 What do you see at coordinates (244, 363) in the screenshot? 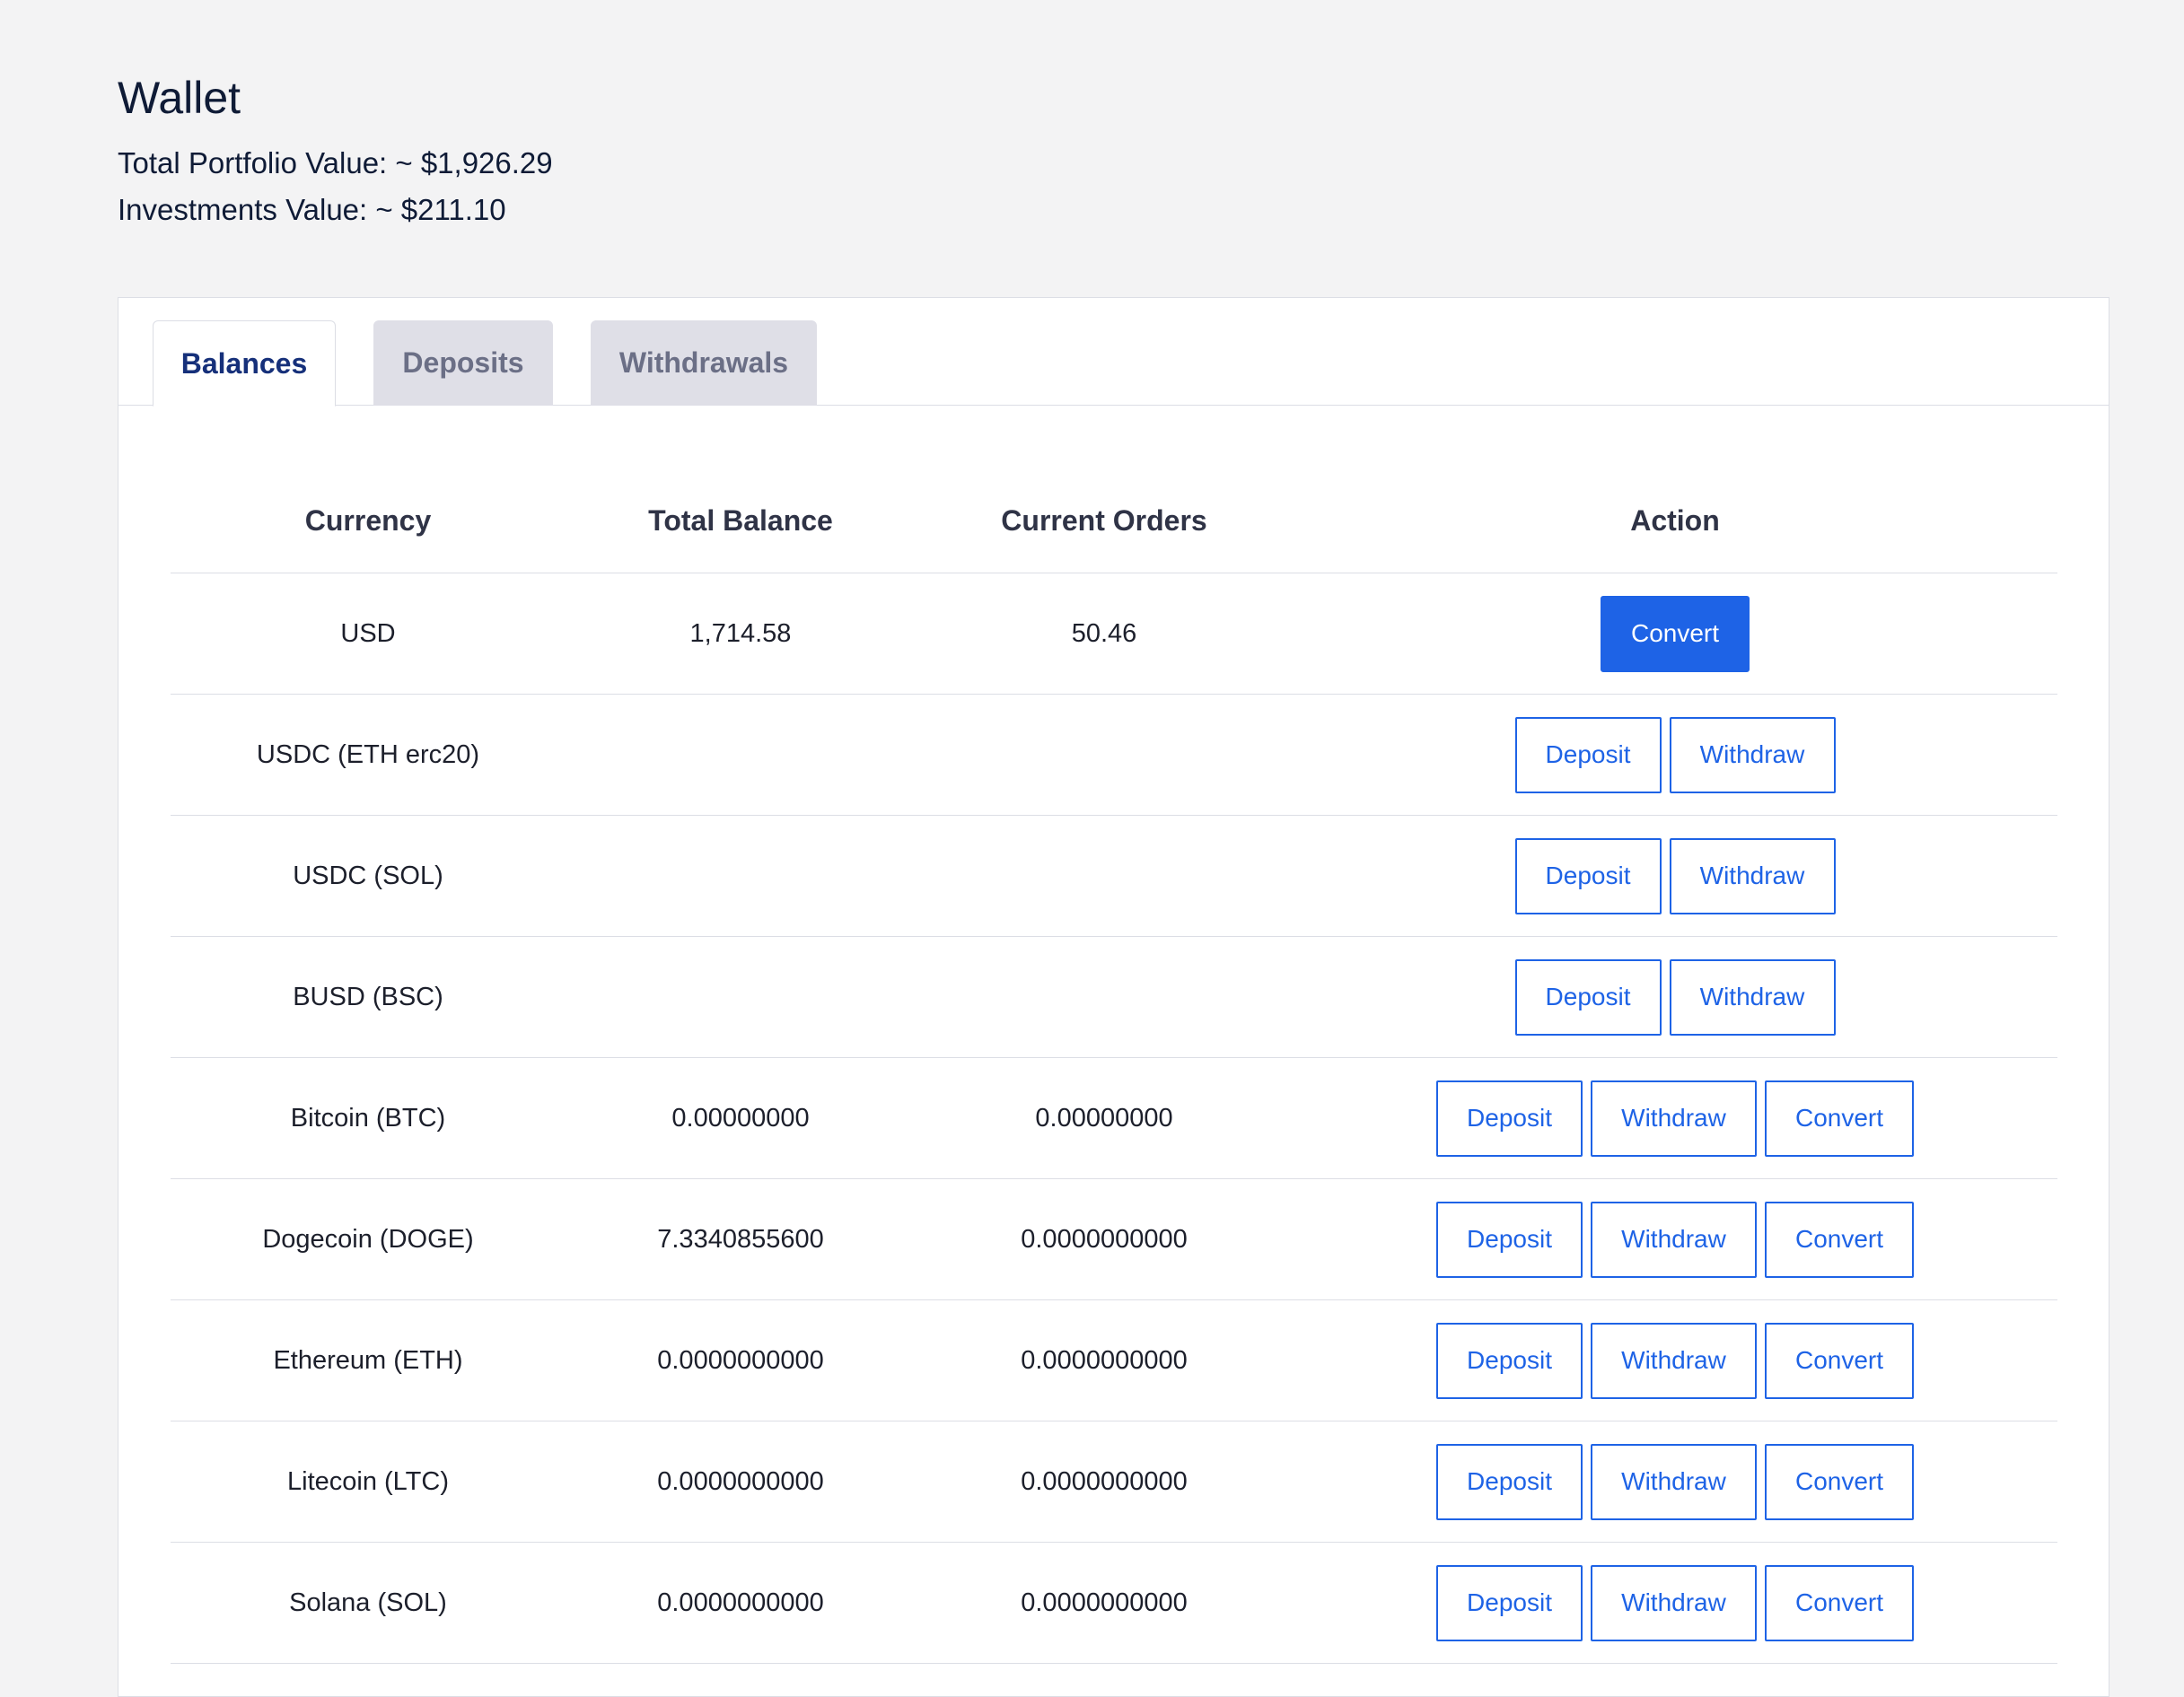
I see `tab-balances: Balances` at bounding box center [244, 363].